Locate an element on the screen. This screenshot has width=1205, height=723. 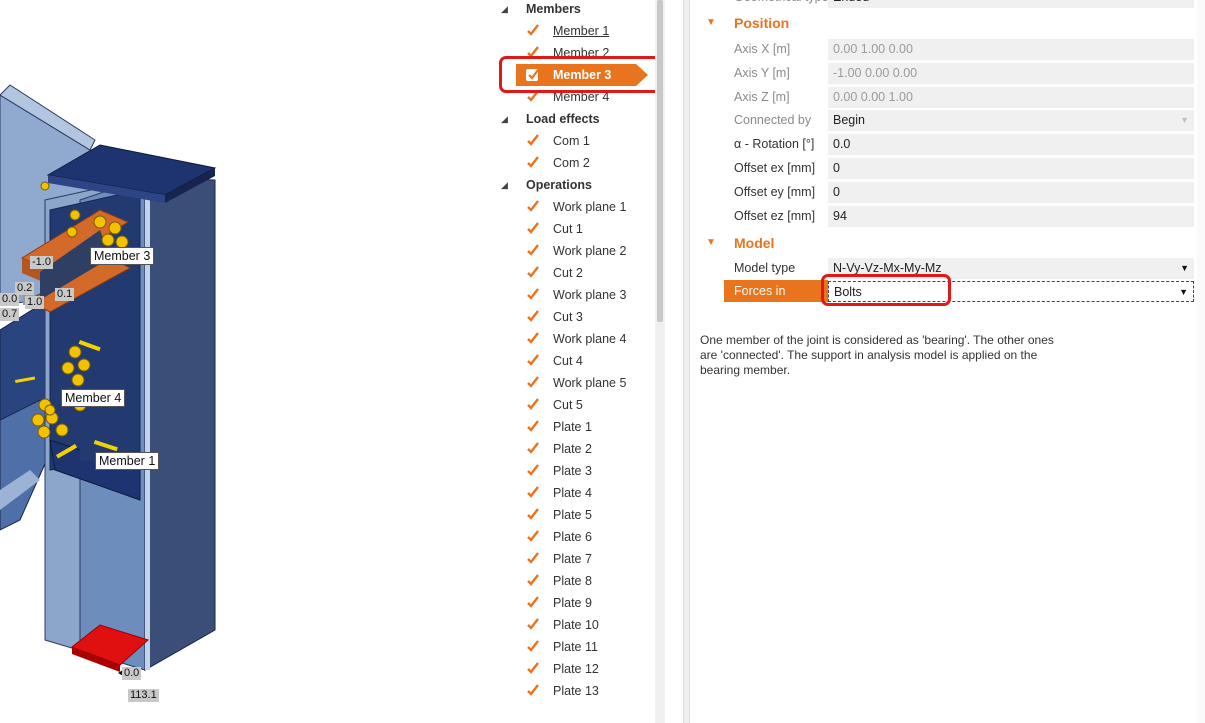
tree-item-operation: Plate 13 is located at coordinates (575, 691).